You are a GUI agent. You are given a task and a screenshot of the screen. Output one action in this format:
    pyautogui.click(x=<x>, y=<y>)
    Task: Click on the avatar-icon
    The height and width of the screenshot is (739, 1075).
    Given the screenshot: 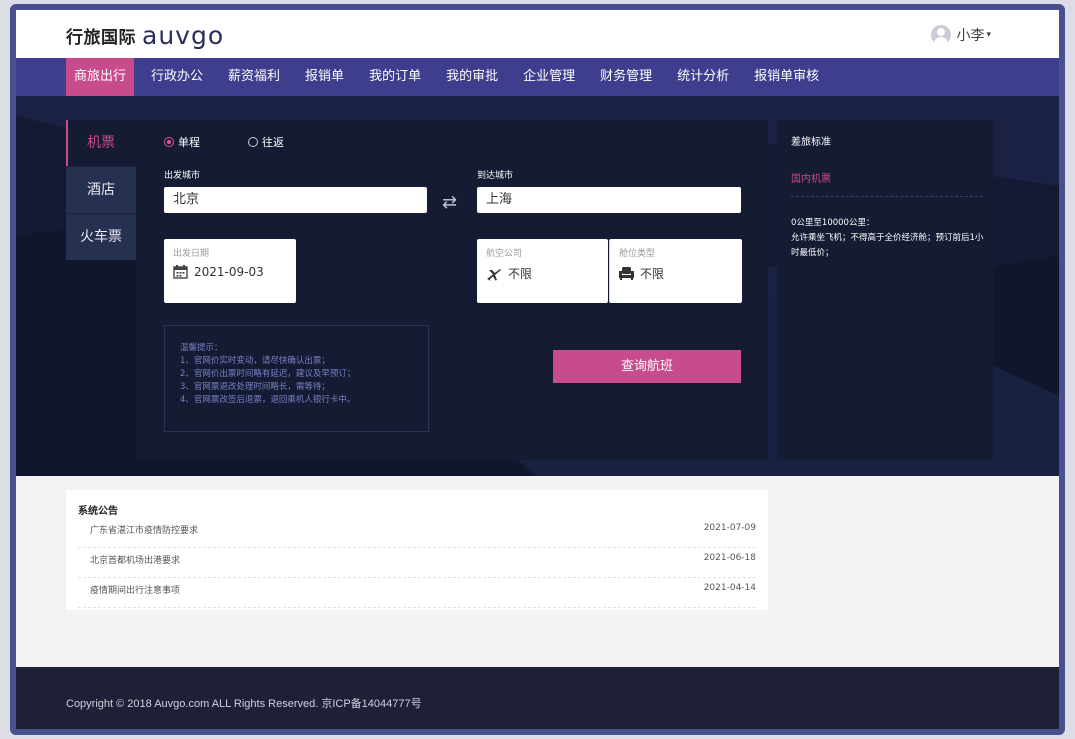 What is the action you would take?
    pyautogui.click(x=941, y=35)
    